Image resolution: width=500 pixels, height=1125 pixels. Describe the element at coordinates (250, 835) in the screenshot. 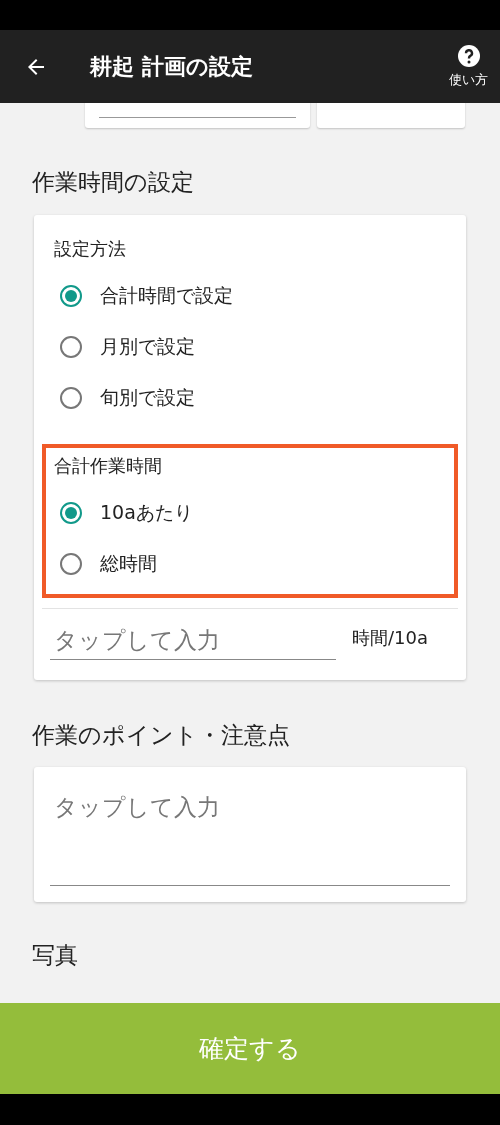

I see `text-area: タップして入力` at that location.